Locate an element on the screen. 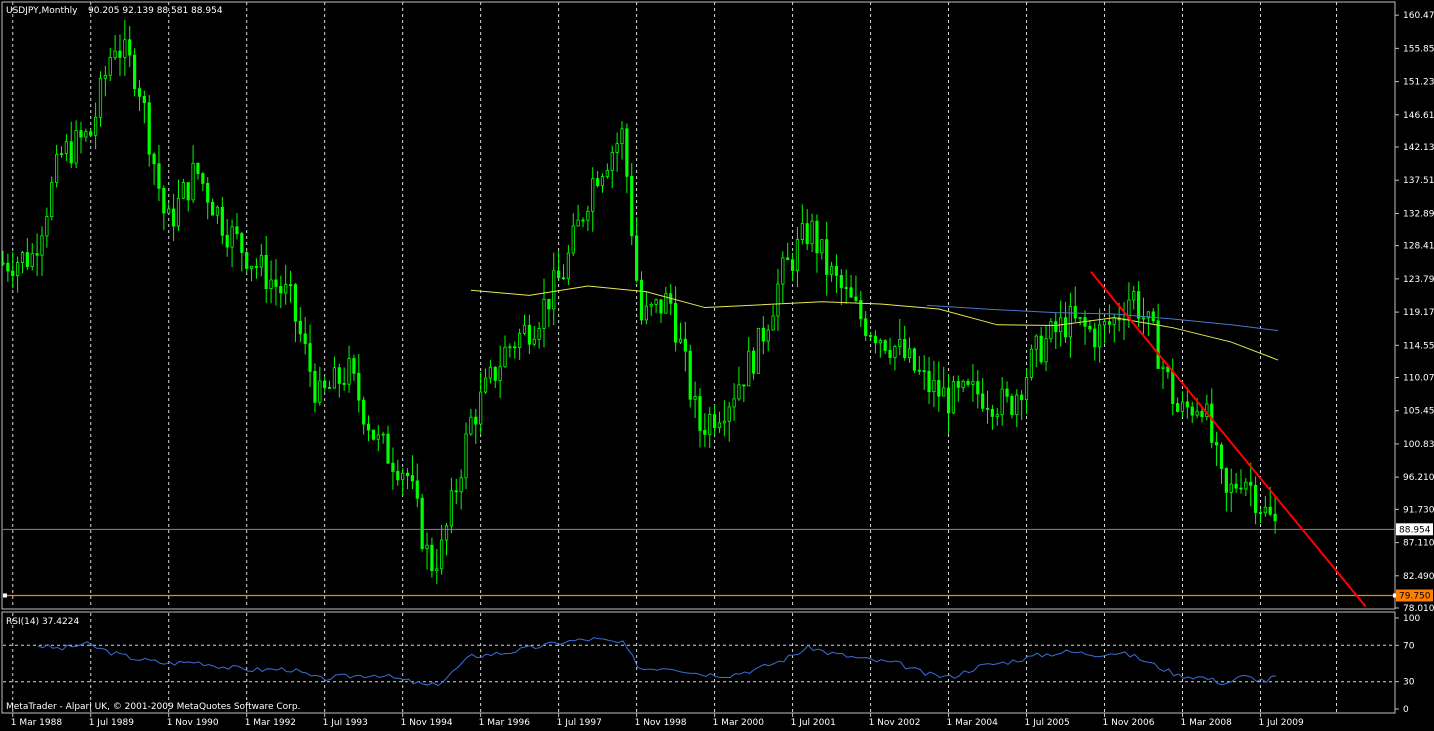 The image size is (1434, 731). rsi-indicator is located at coordinates (699, 662).